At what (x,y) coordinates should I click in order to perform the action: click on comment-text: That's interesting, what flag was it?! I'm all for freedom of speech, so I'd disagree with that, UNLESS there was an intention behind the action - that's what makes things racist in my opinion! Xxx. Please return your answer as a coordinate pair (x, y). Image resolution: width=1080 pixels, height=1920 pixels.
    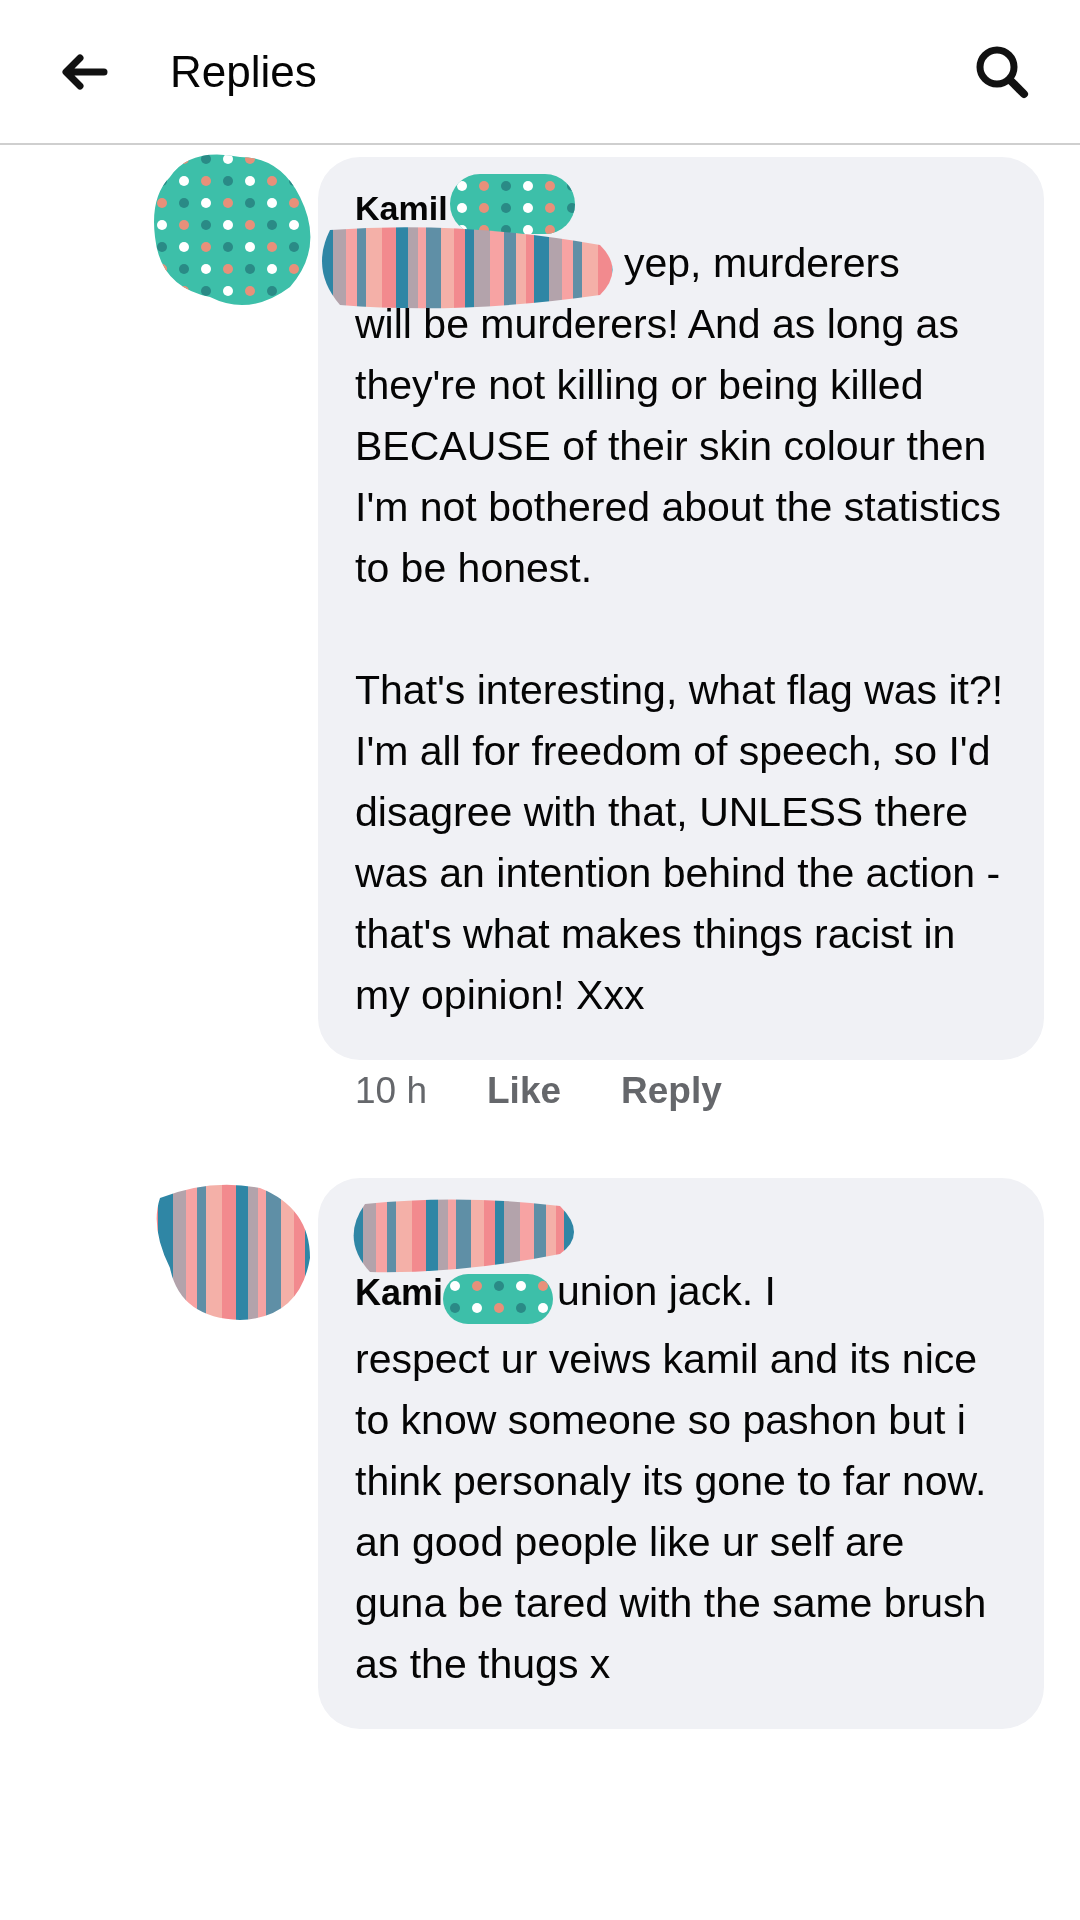
    Looking at the image, I should click on (680, 843).